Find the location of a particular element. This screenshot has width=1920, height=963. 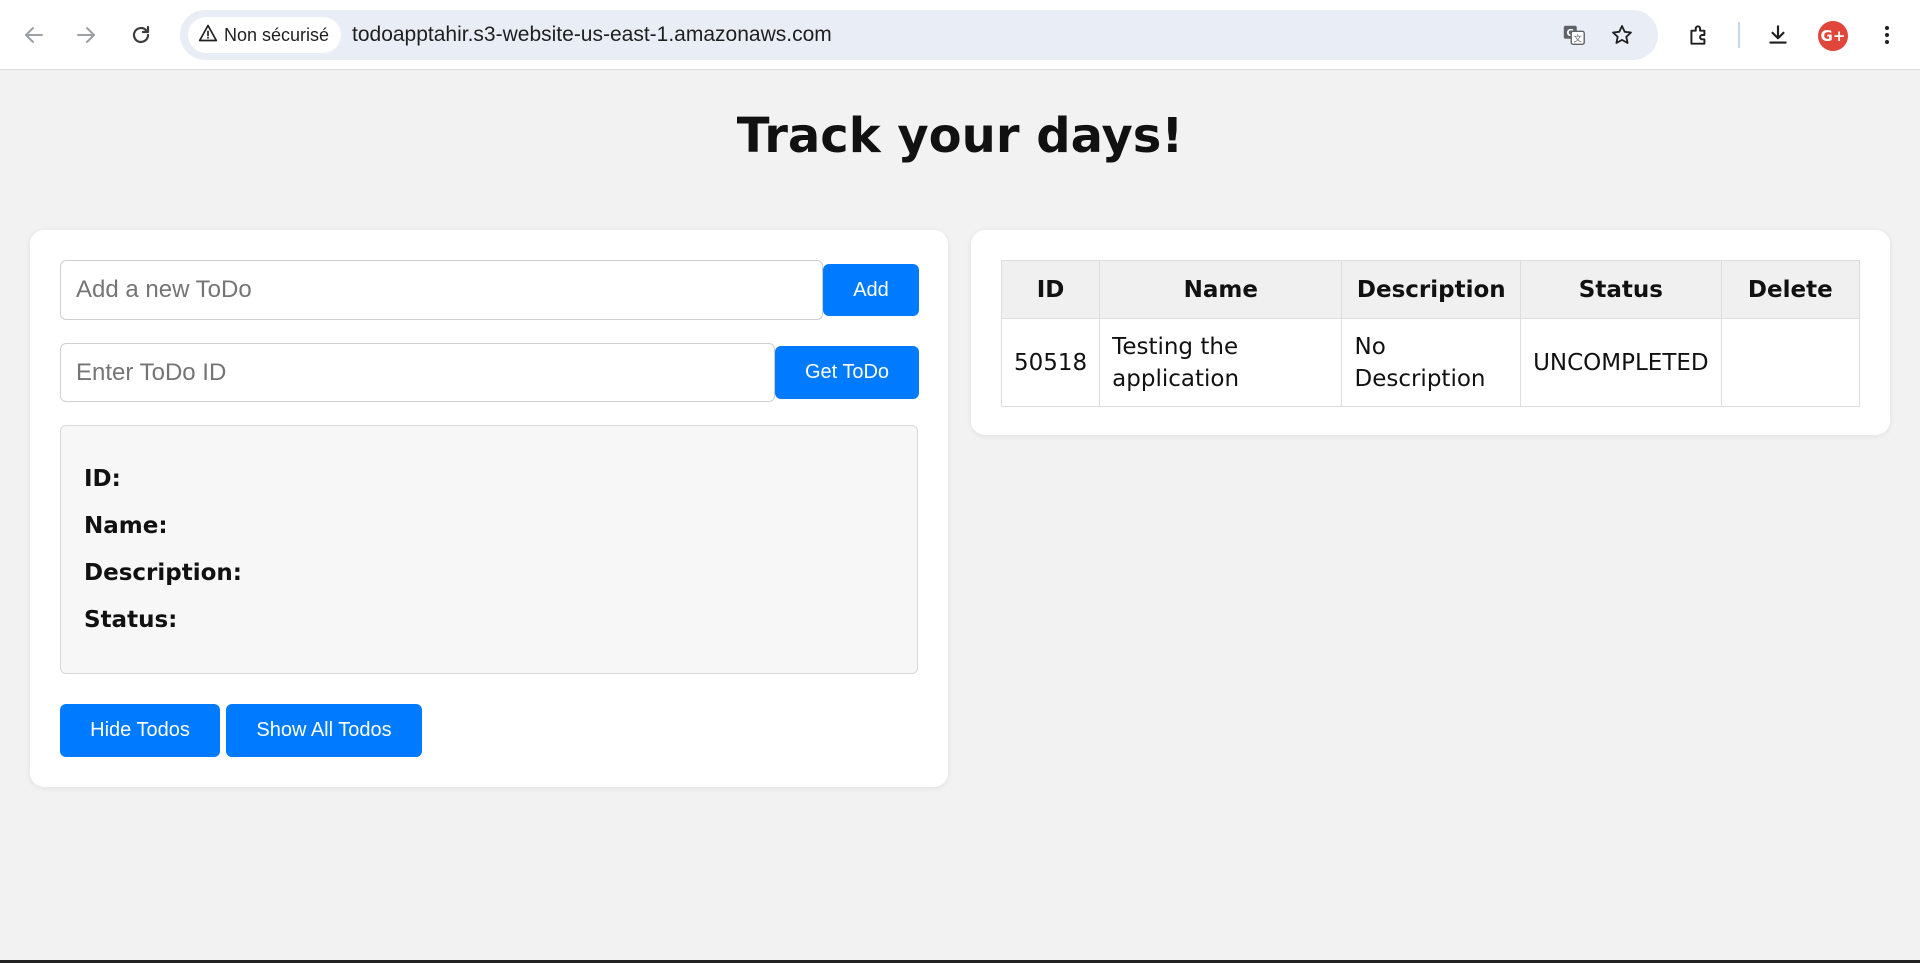

translate-icon: G文 is located at coordinates (1574, 35).